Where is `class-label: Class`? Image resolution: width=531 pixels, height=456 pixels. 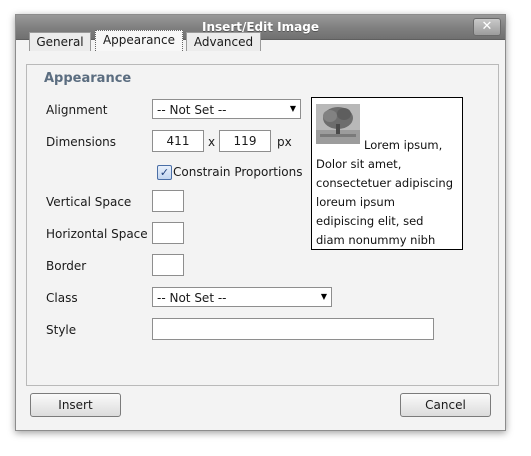
class-label: Class is located at coordinates (62, 298).